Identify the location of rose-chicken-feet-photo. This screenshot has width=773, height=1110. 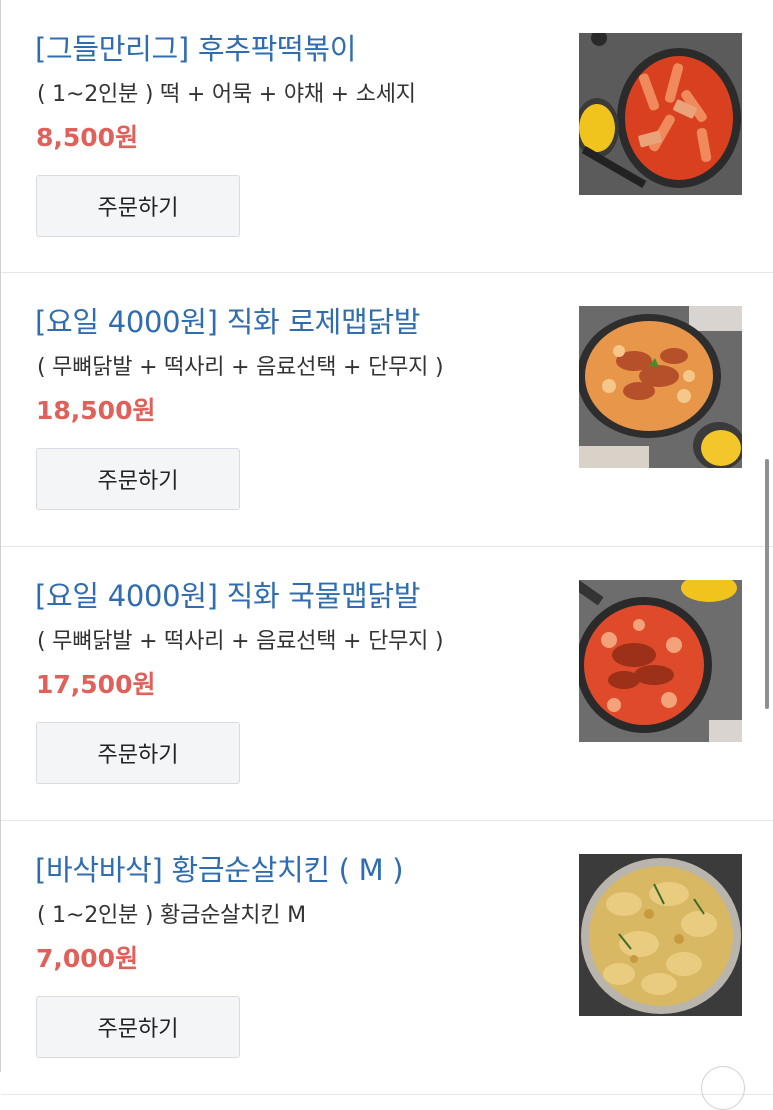
(660, 387).